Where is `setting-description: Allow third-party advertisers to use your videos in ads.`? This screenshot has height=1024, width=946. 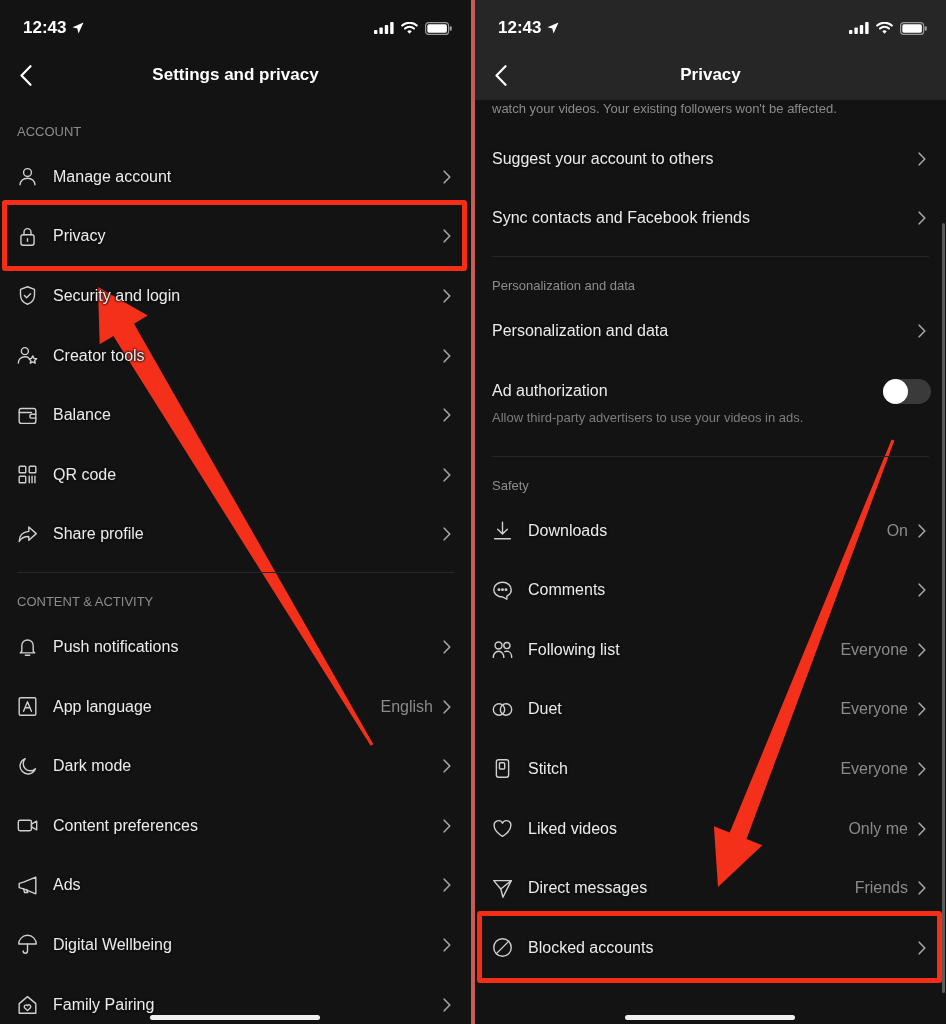 setting-description: Allow third-party advertisers to use your videos in ads. is located at coordinates (648, 417).